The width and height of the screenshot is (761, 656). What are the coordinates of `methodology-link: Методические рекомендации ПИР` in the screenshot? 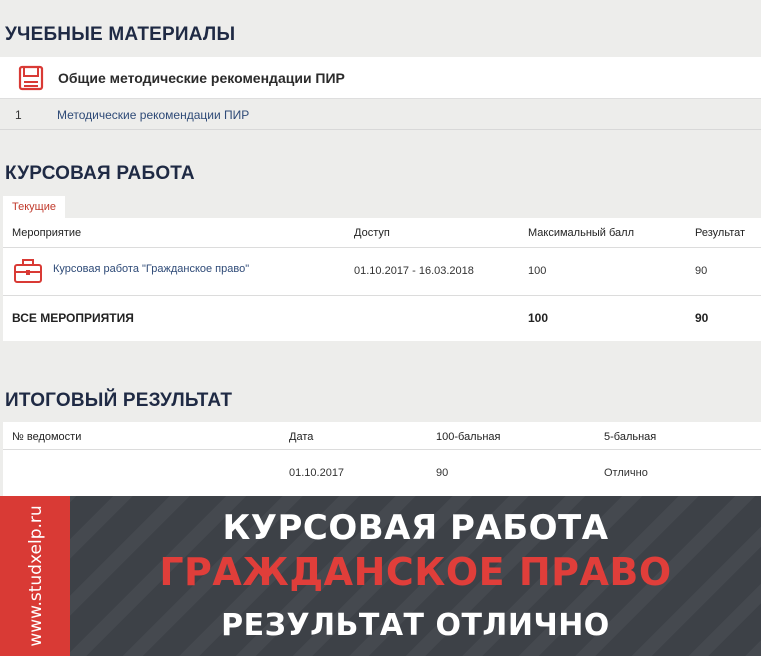 It's located at (153, 115).